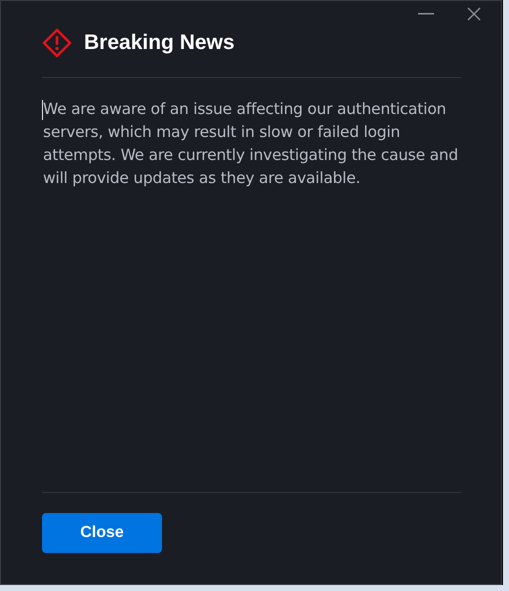 This screenshot has height=591, width=509. I want to click on minimize-icon, so click(426, 14).